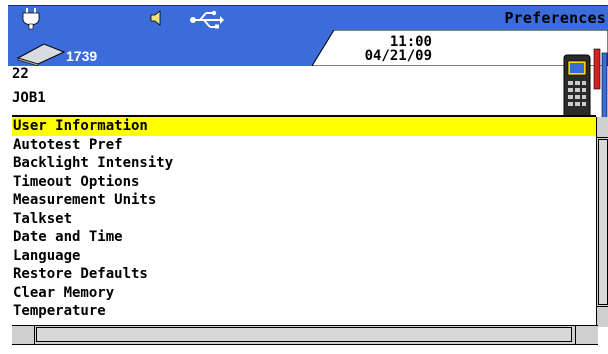  Describe the element at coordinates (304, 126) in the screenshot. I see `menu-item-user-information: User Information` at that location.